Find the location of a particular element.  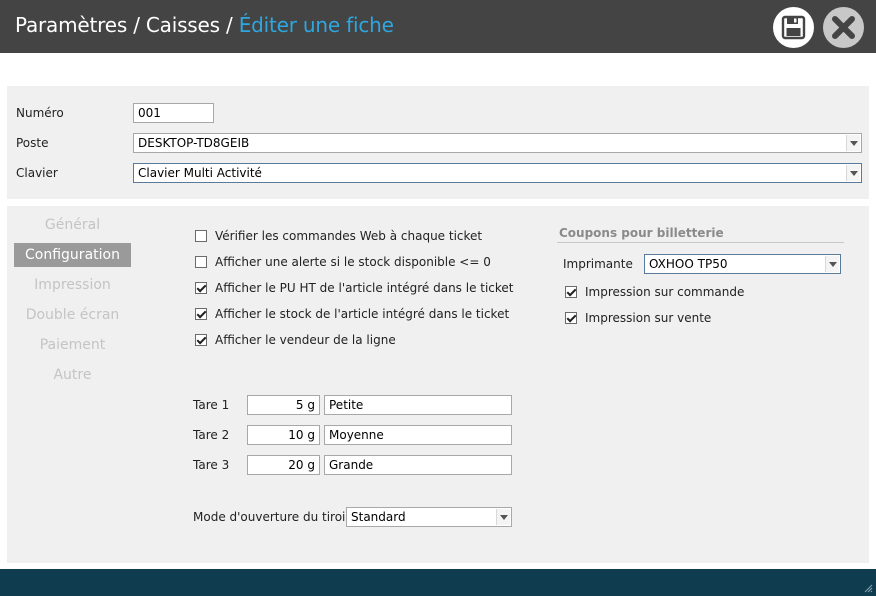

floppy-disk-icon is located at coordinates (793, 27).